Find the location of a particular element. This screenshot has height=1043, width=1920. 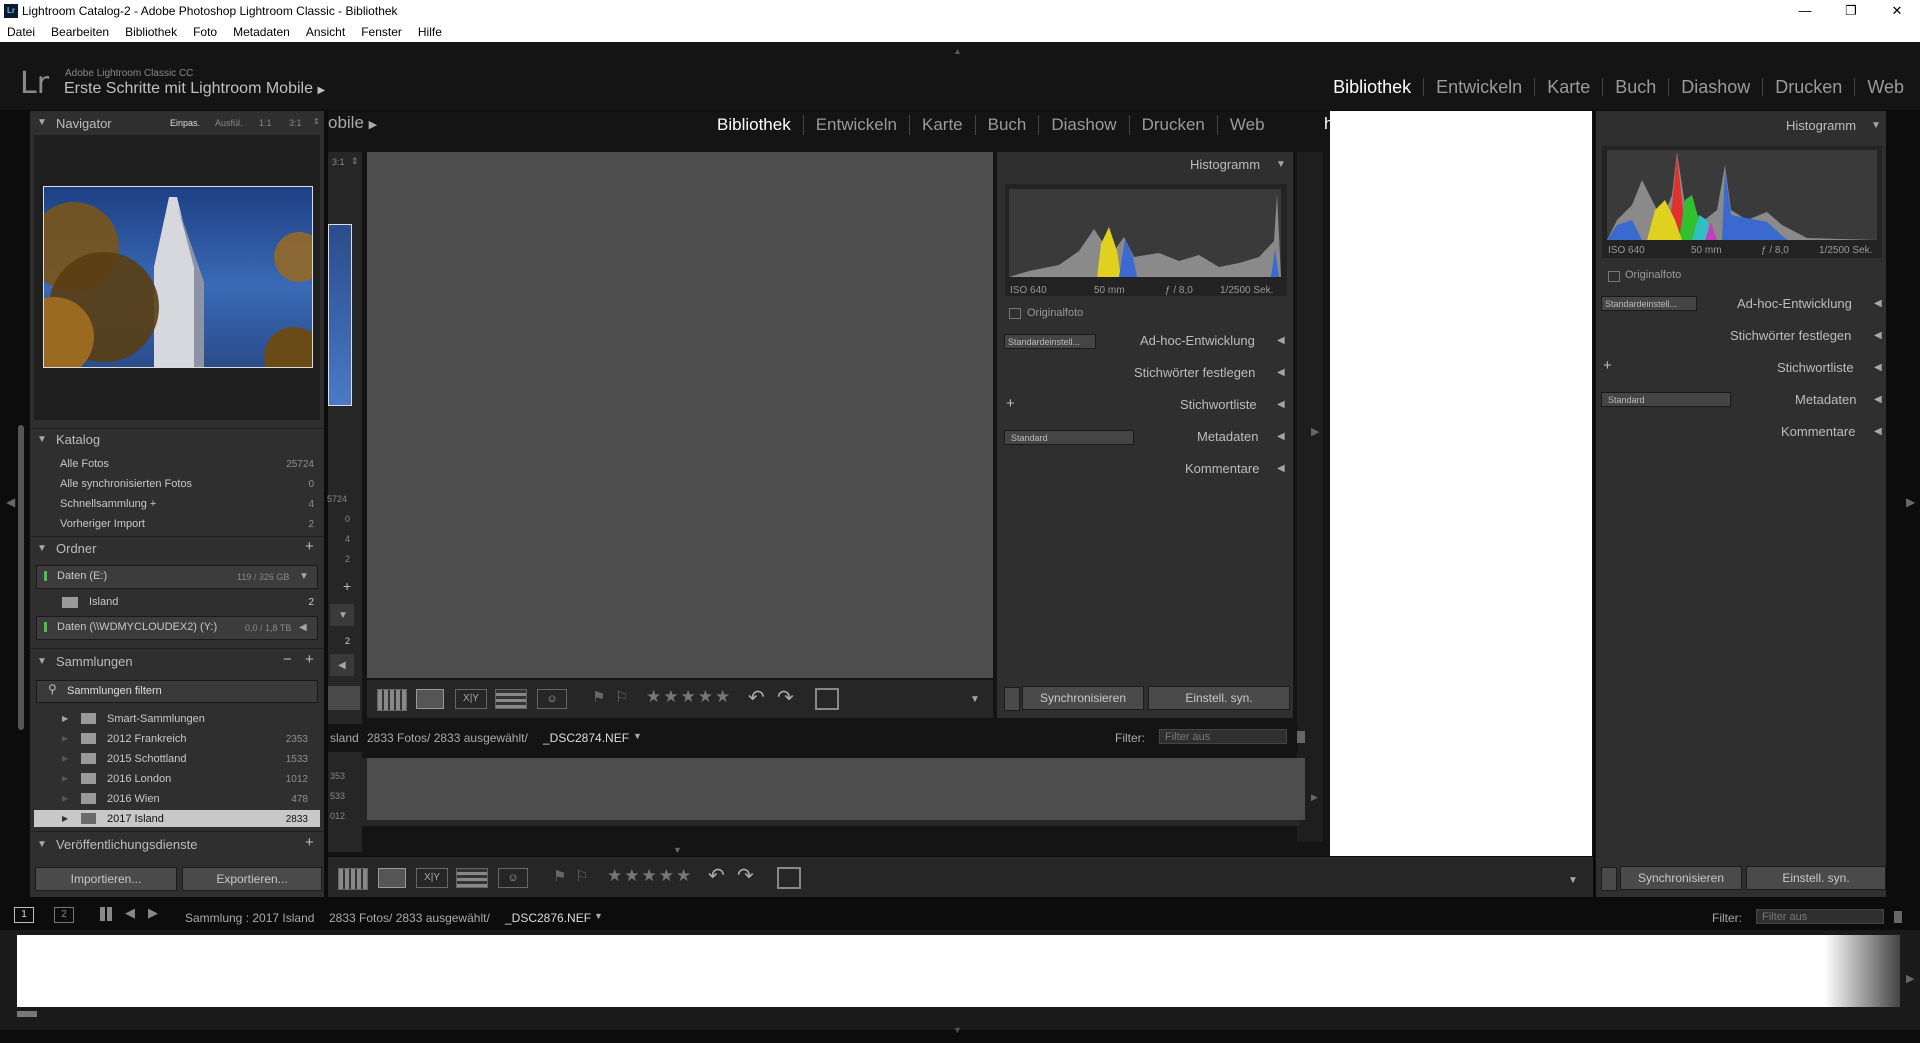

sync-toggle-switch is located at coordinates (1609, 879).